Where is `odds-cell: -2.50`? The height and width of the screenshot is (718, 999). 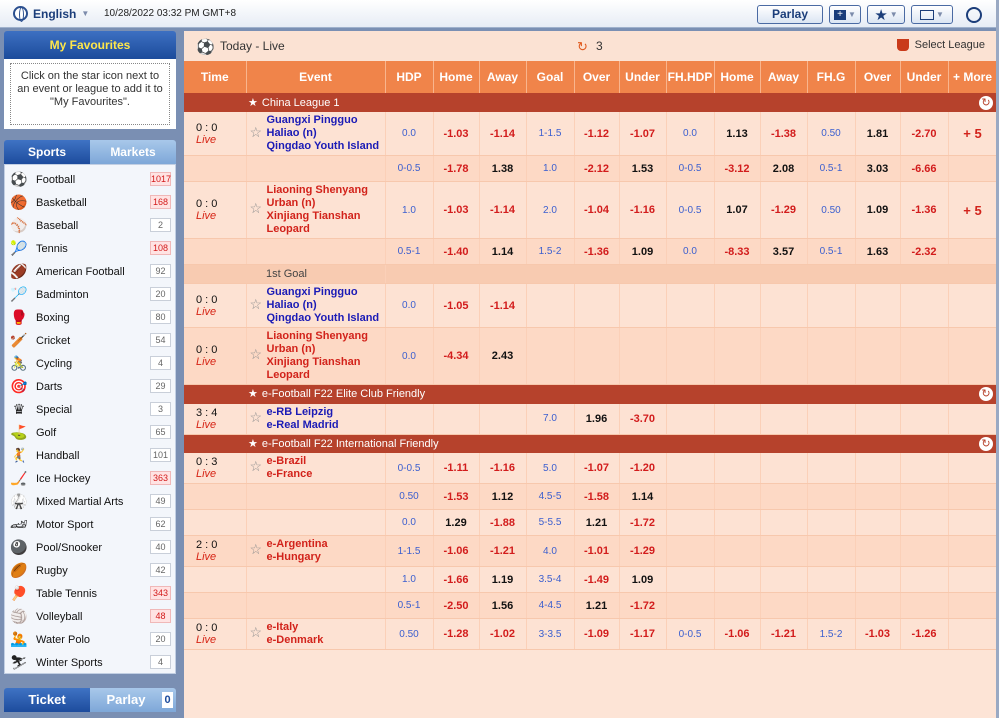
odds-cell: -2.50 is located at coordinates (456, 605).